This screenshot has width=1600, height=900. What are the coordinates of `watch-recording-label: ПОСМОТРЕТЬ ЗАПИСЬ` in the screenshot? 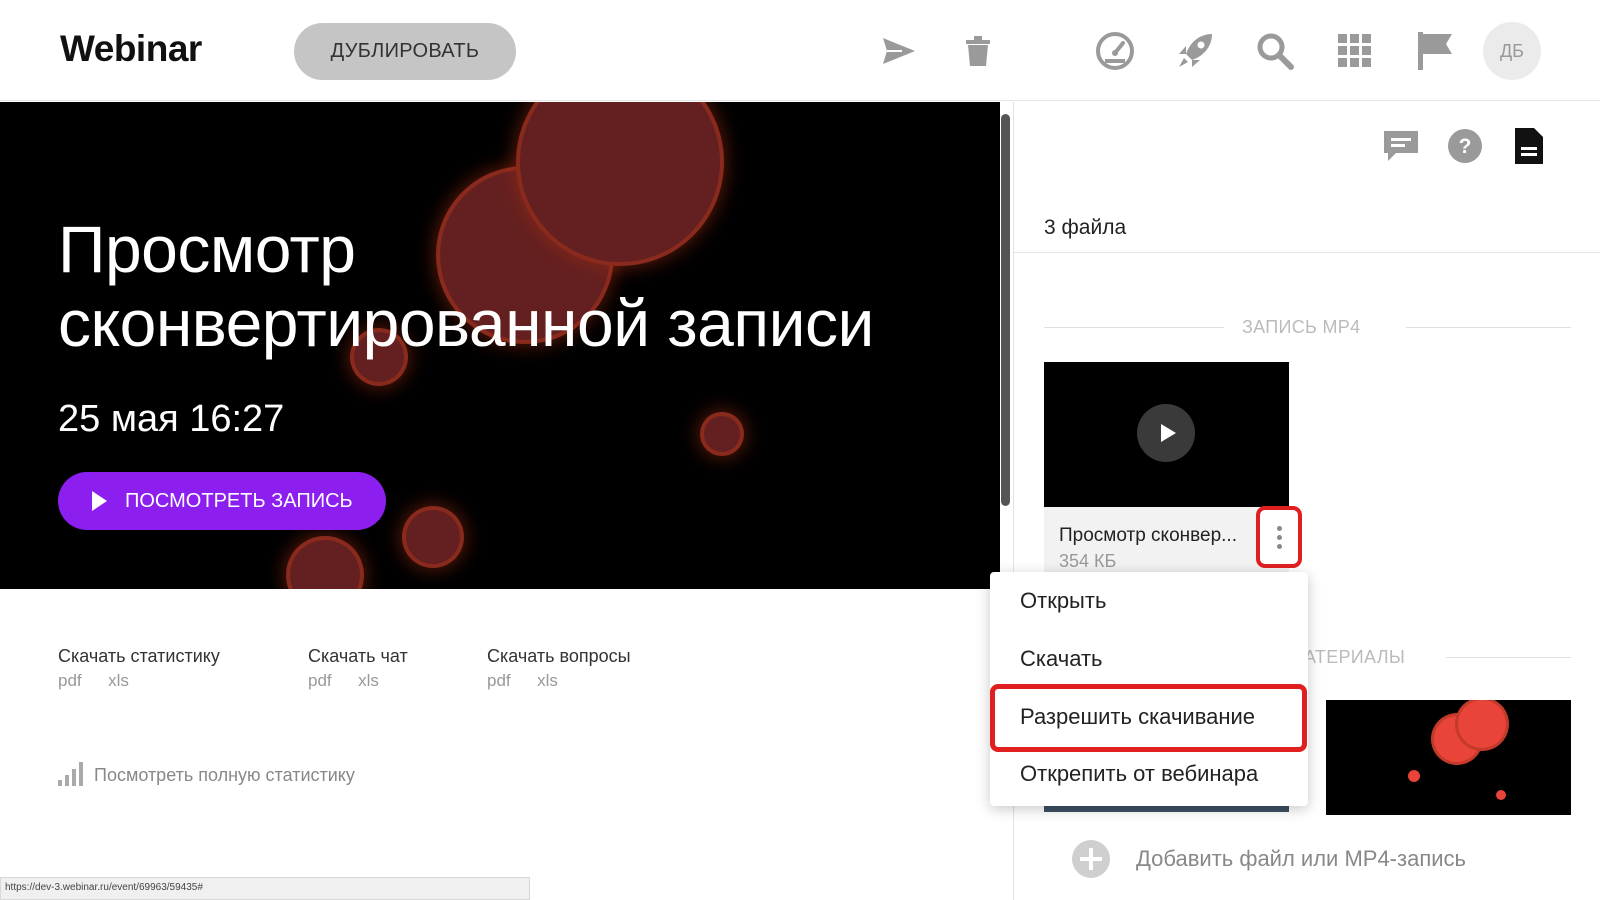 It's located at (239, 500).